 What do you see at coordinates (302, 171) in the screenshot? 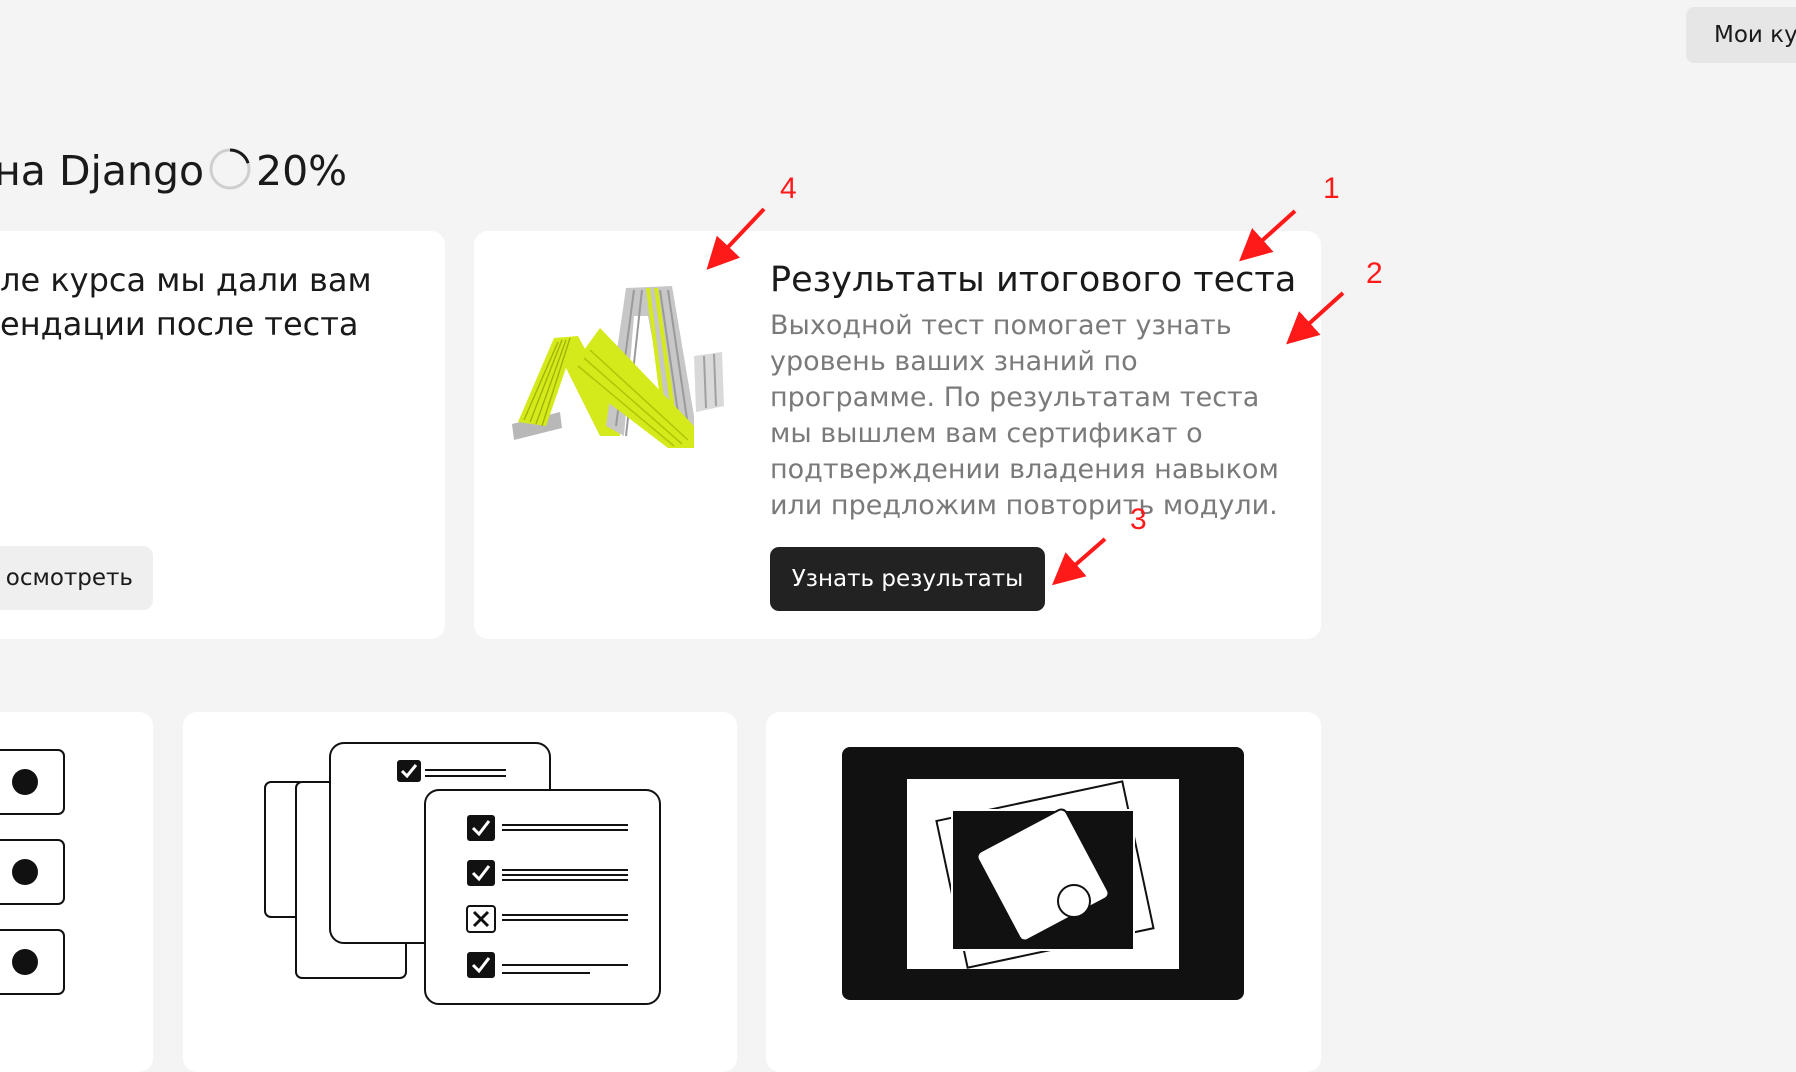
I see `progress-percent: 20%` at bounding box center [302, 171].